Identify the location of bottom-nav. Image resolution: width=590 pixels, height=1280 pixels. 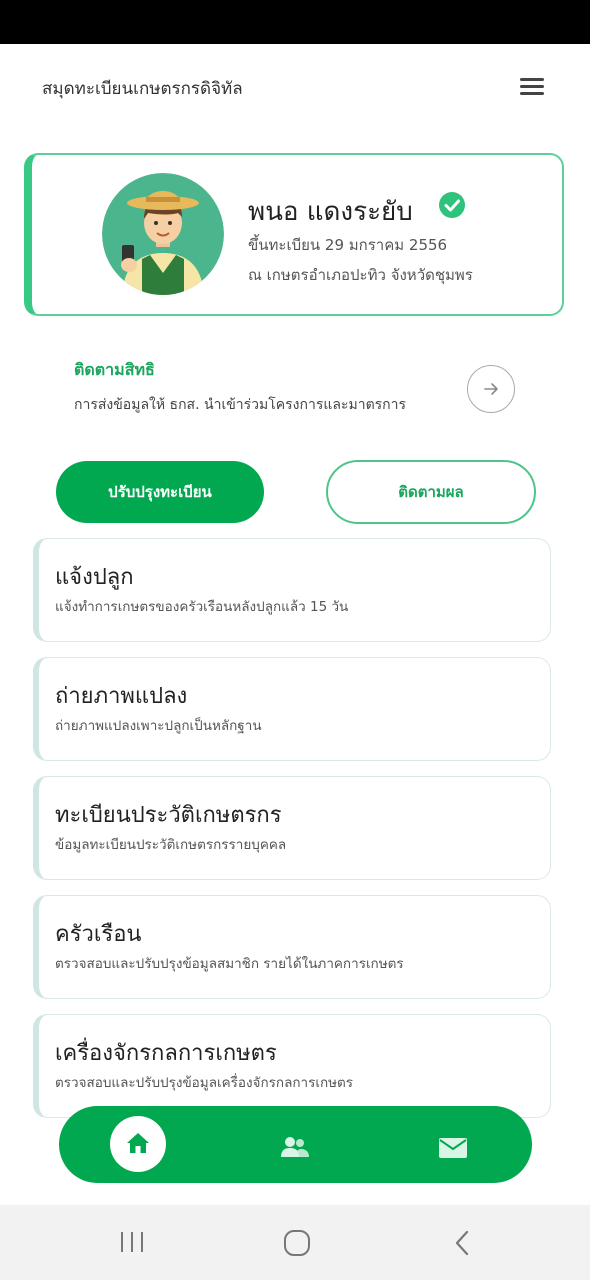
(295, 1144).